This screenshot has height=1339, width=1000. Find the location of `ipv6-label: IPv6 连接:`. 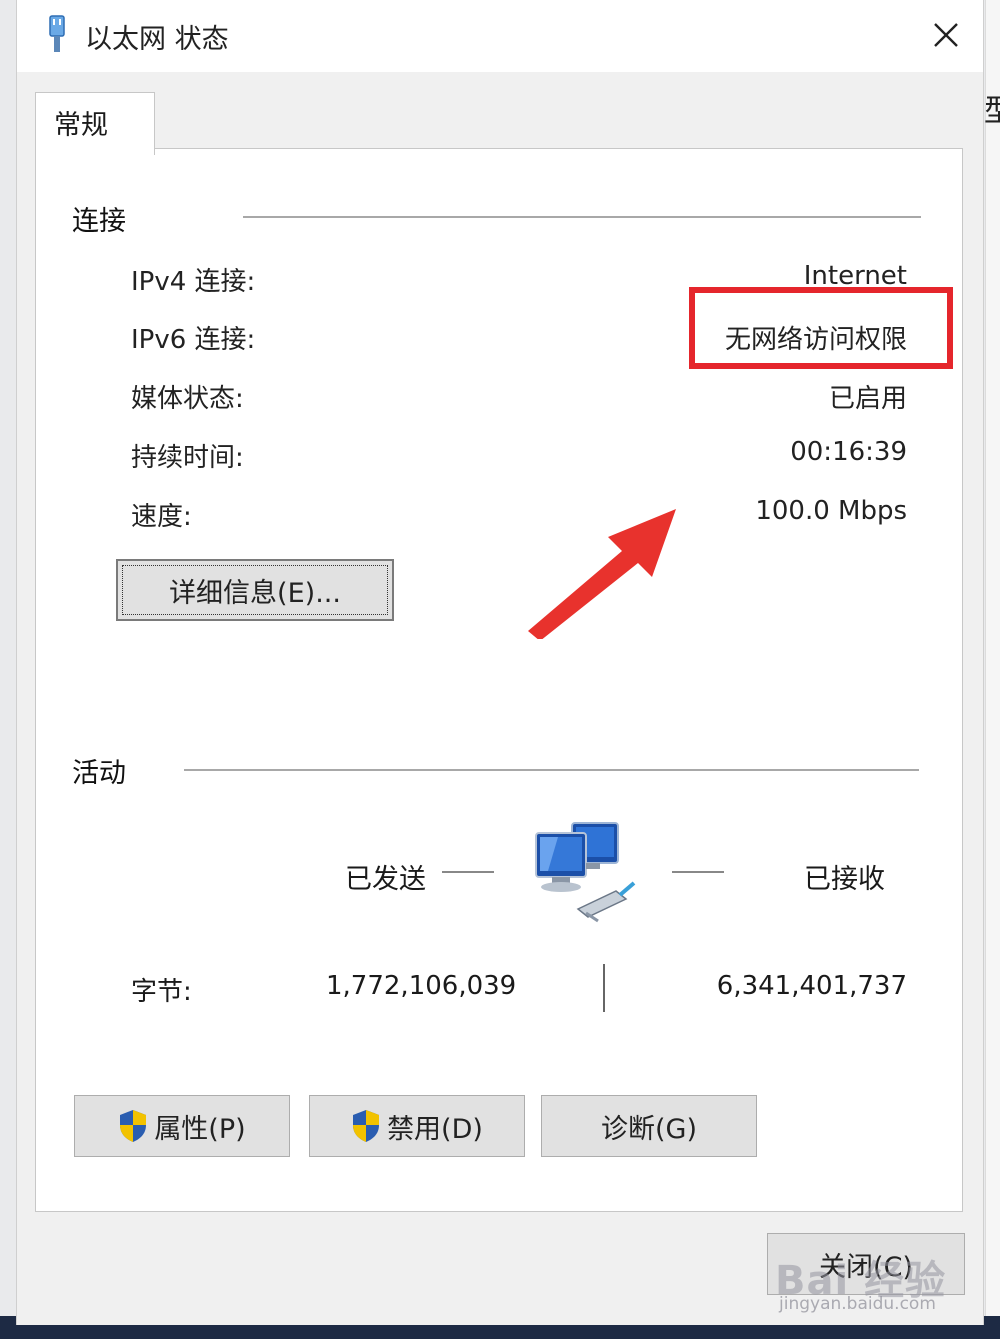

ipv6-label: IPv6 连接: is located at coordinates (193, 340).